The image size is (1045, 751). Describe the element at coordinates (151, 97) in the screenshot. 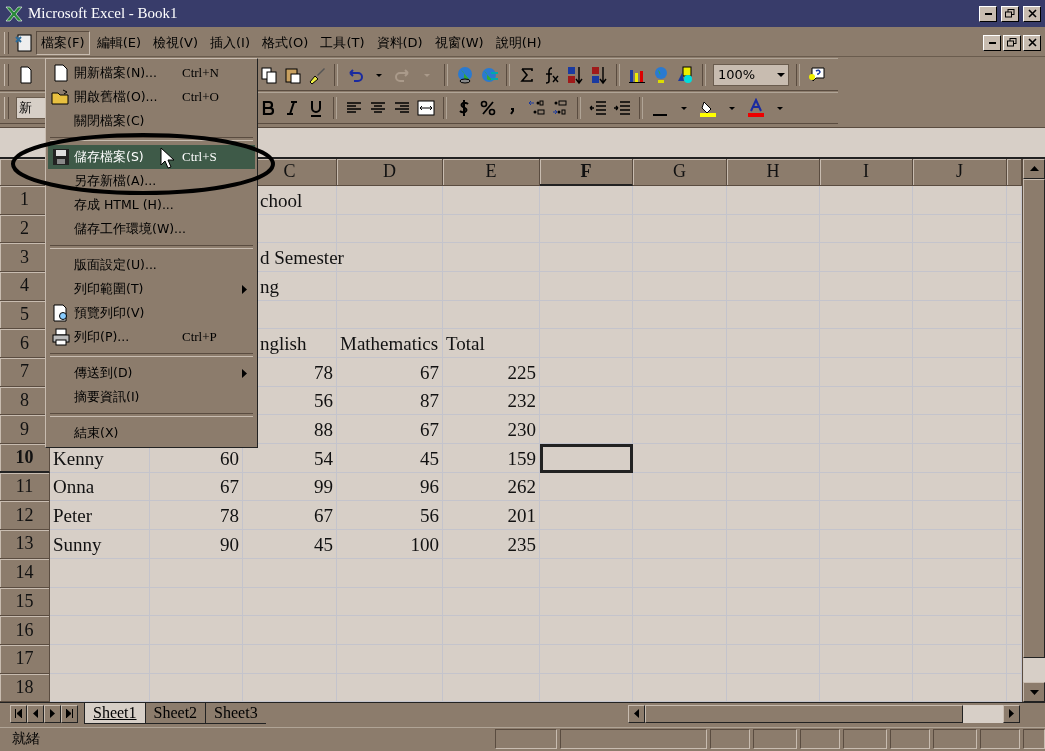

I see `menu-option: 開啟舊檔(O)... Ctrl+O` at that location.